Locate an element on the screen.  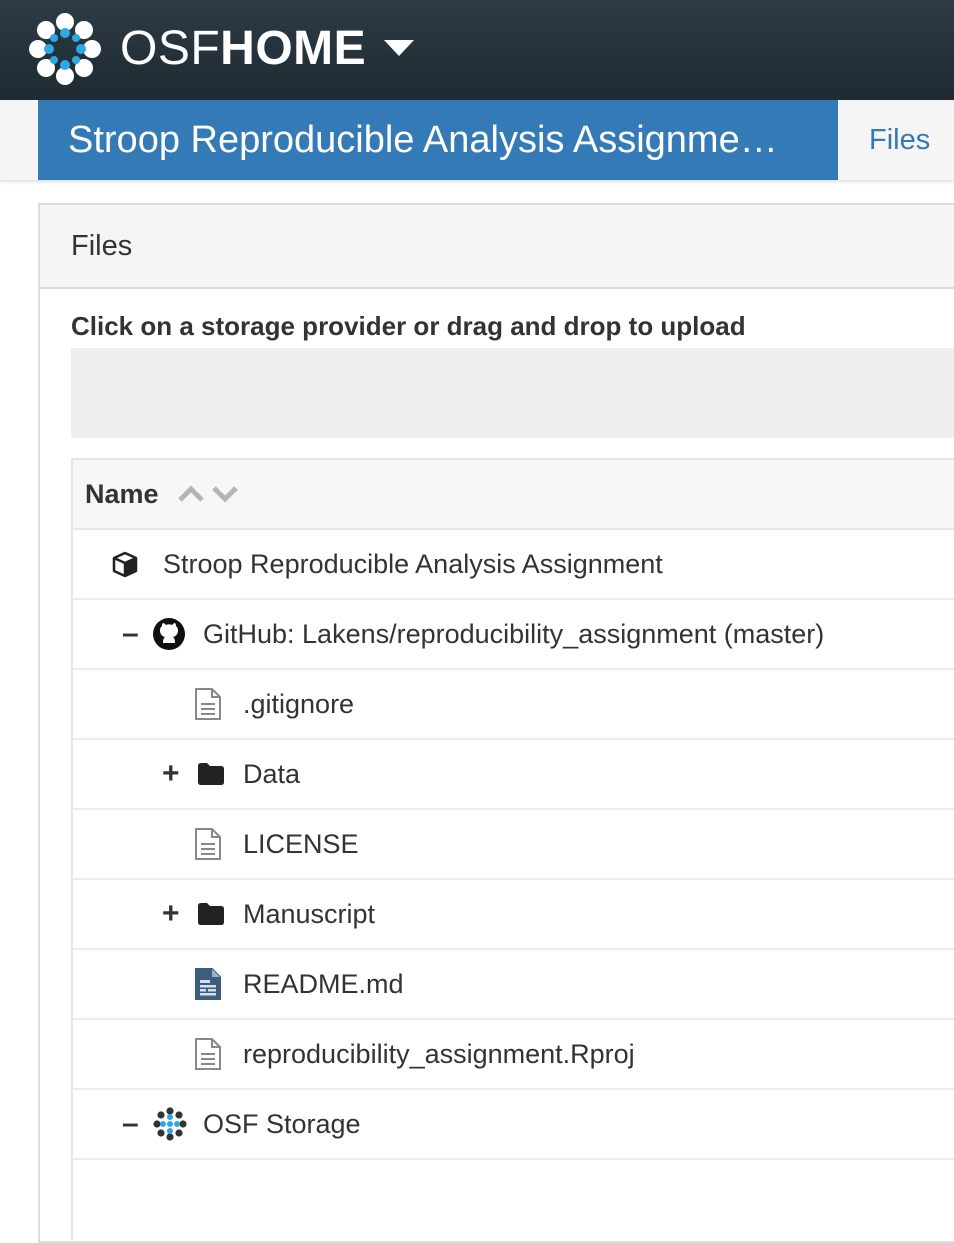
markdown-file-icon is located at coordinates (208, 984).